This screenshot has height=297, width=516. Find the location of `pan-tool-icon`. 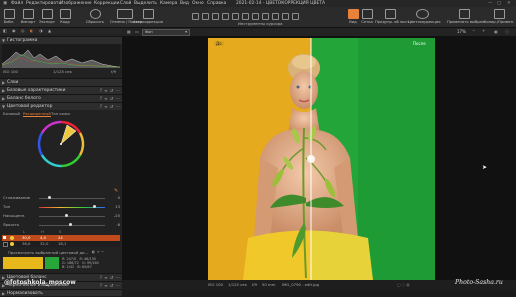

pan-tool-icon is located at coordinates (195, 16).